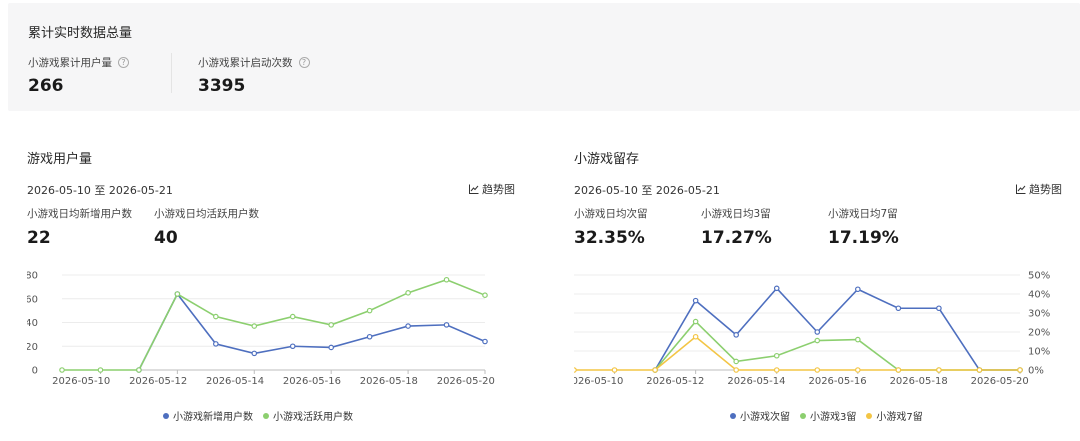  What do you see at coordinates (79, 227) in the screenshot?
I see `stat-daily-new-users: 小游戏日均新增用户数 22` at bounding box center [79, 227].